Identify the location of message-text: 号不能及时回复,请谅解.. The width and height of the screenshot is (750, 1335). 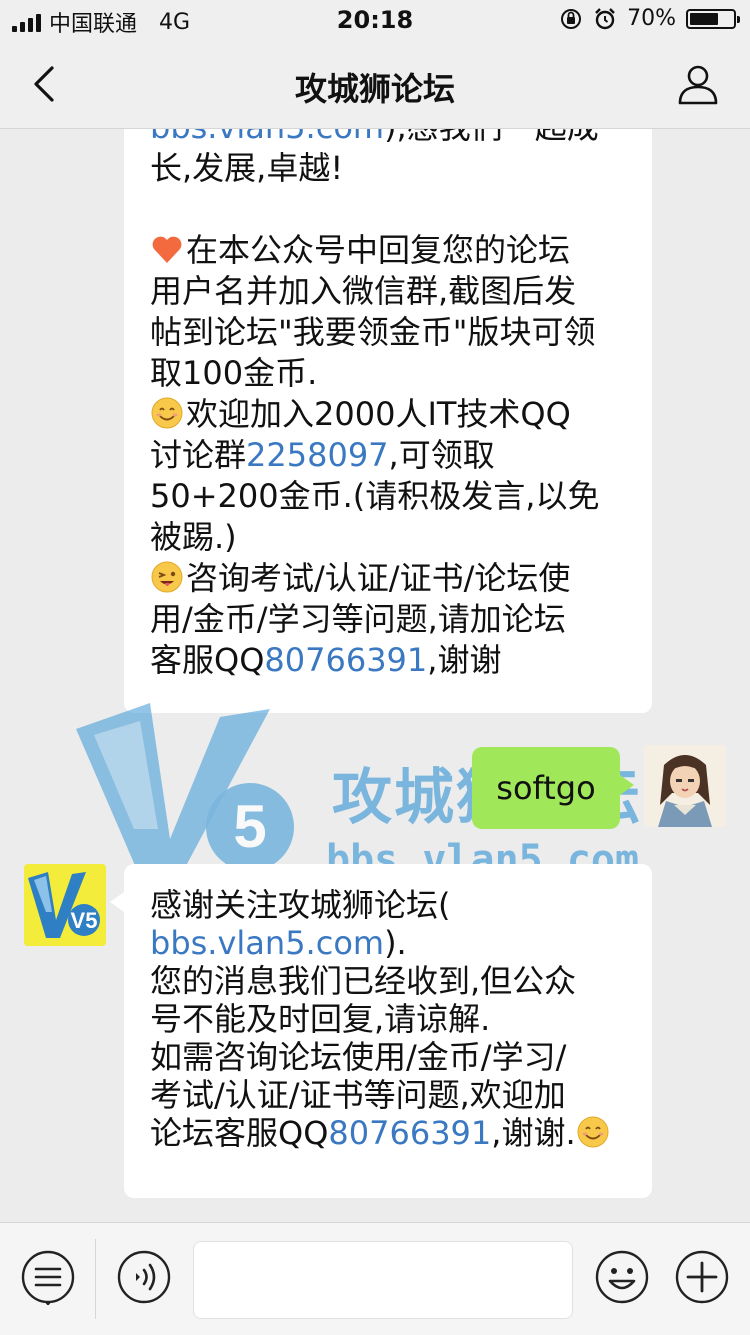
(320, 1019).